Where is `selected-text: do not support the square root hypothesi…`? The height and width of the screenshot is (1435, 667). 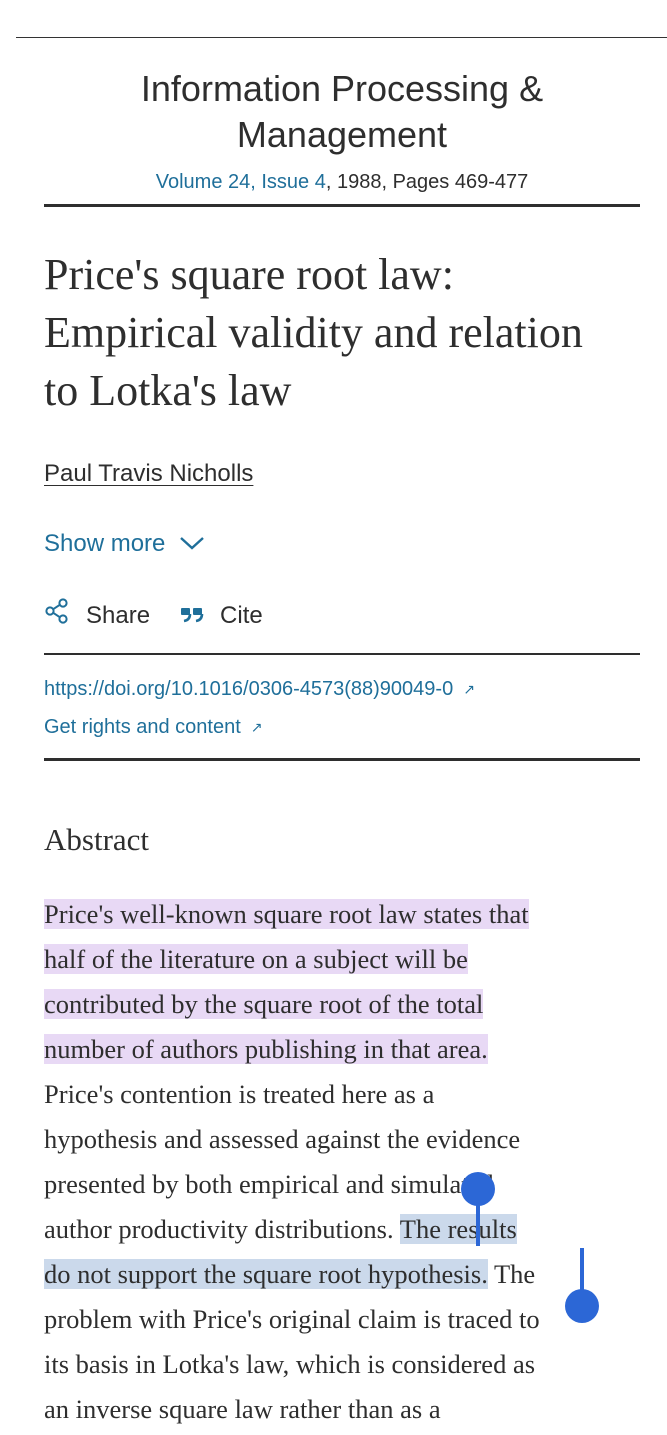
selected-text: do not support the square root hypothesi… is located at coordinates (266, 1274).